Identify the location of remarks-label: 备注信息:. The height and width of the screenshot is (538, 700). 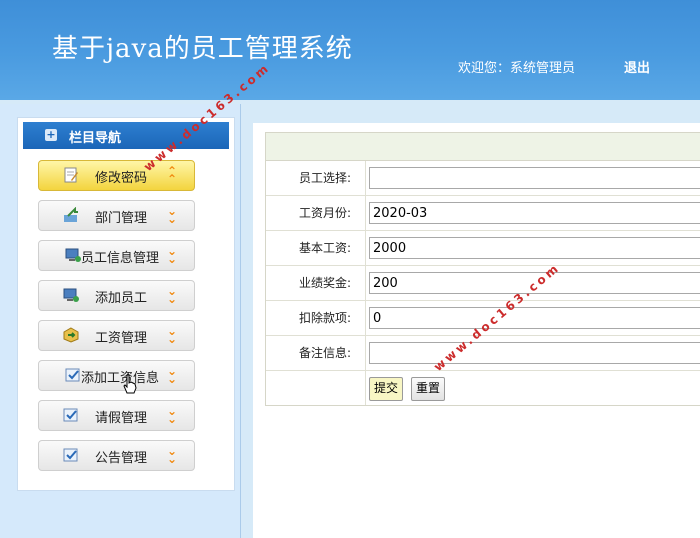
(324, 353).